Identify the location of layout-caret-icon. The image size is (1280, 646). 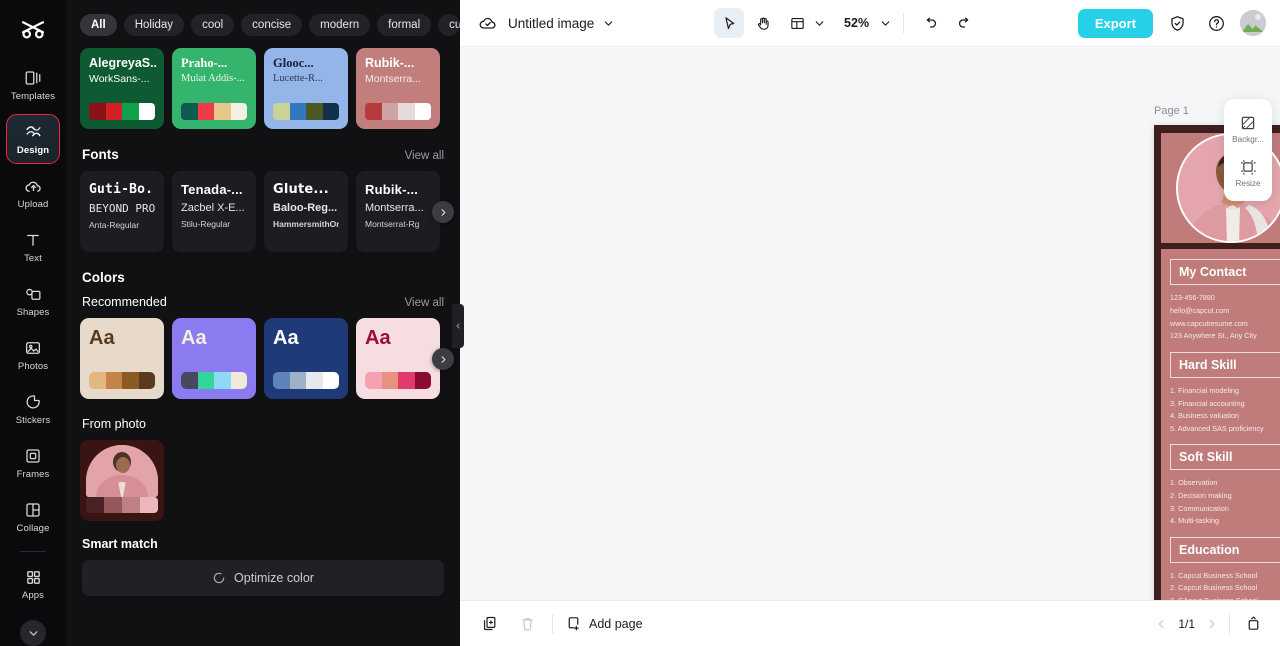
(819, 23).